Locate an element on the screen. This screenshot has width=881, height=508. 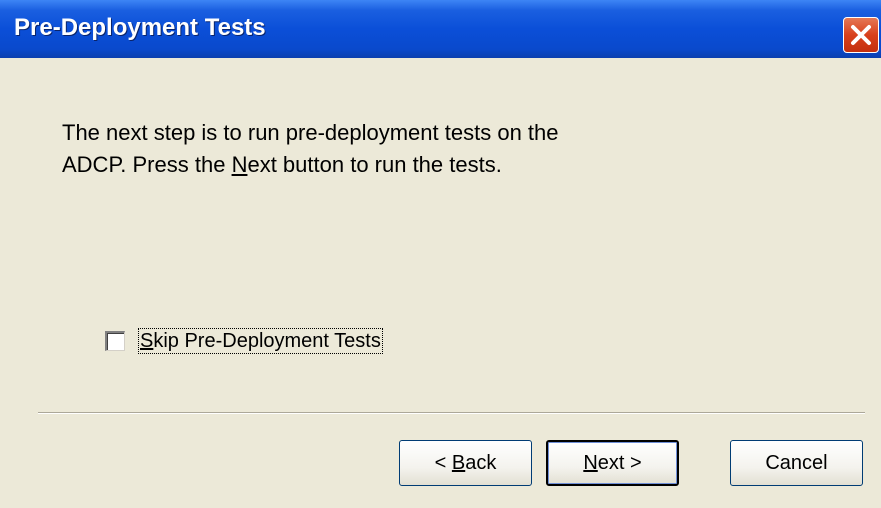
back-prefix: < is located at coordinates (443, 462).